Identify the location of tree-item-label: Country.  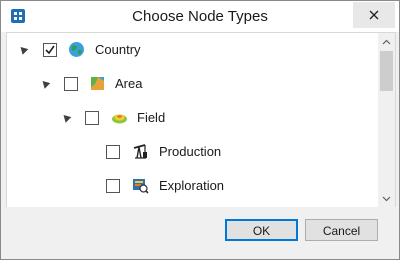
(118, 49).